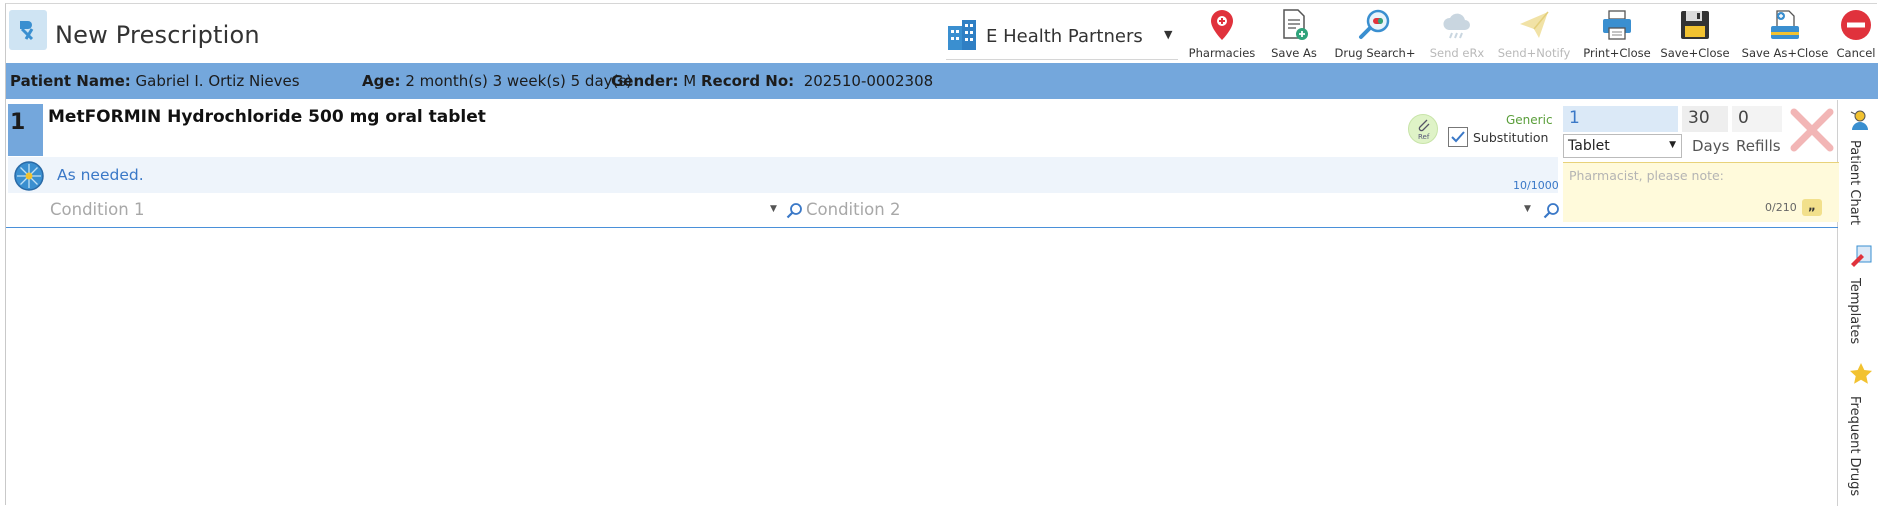  I want to click on days-input: 30, so click(1705, 119).